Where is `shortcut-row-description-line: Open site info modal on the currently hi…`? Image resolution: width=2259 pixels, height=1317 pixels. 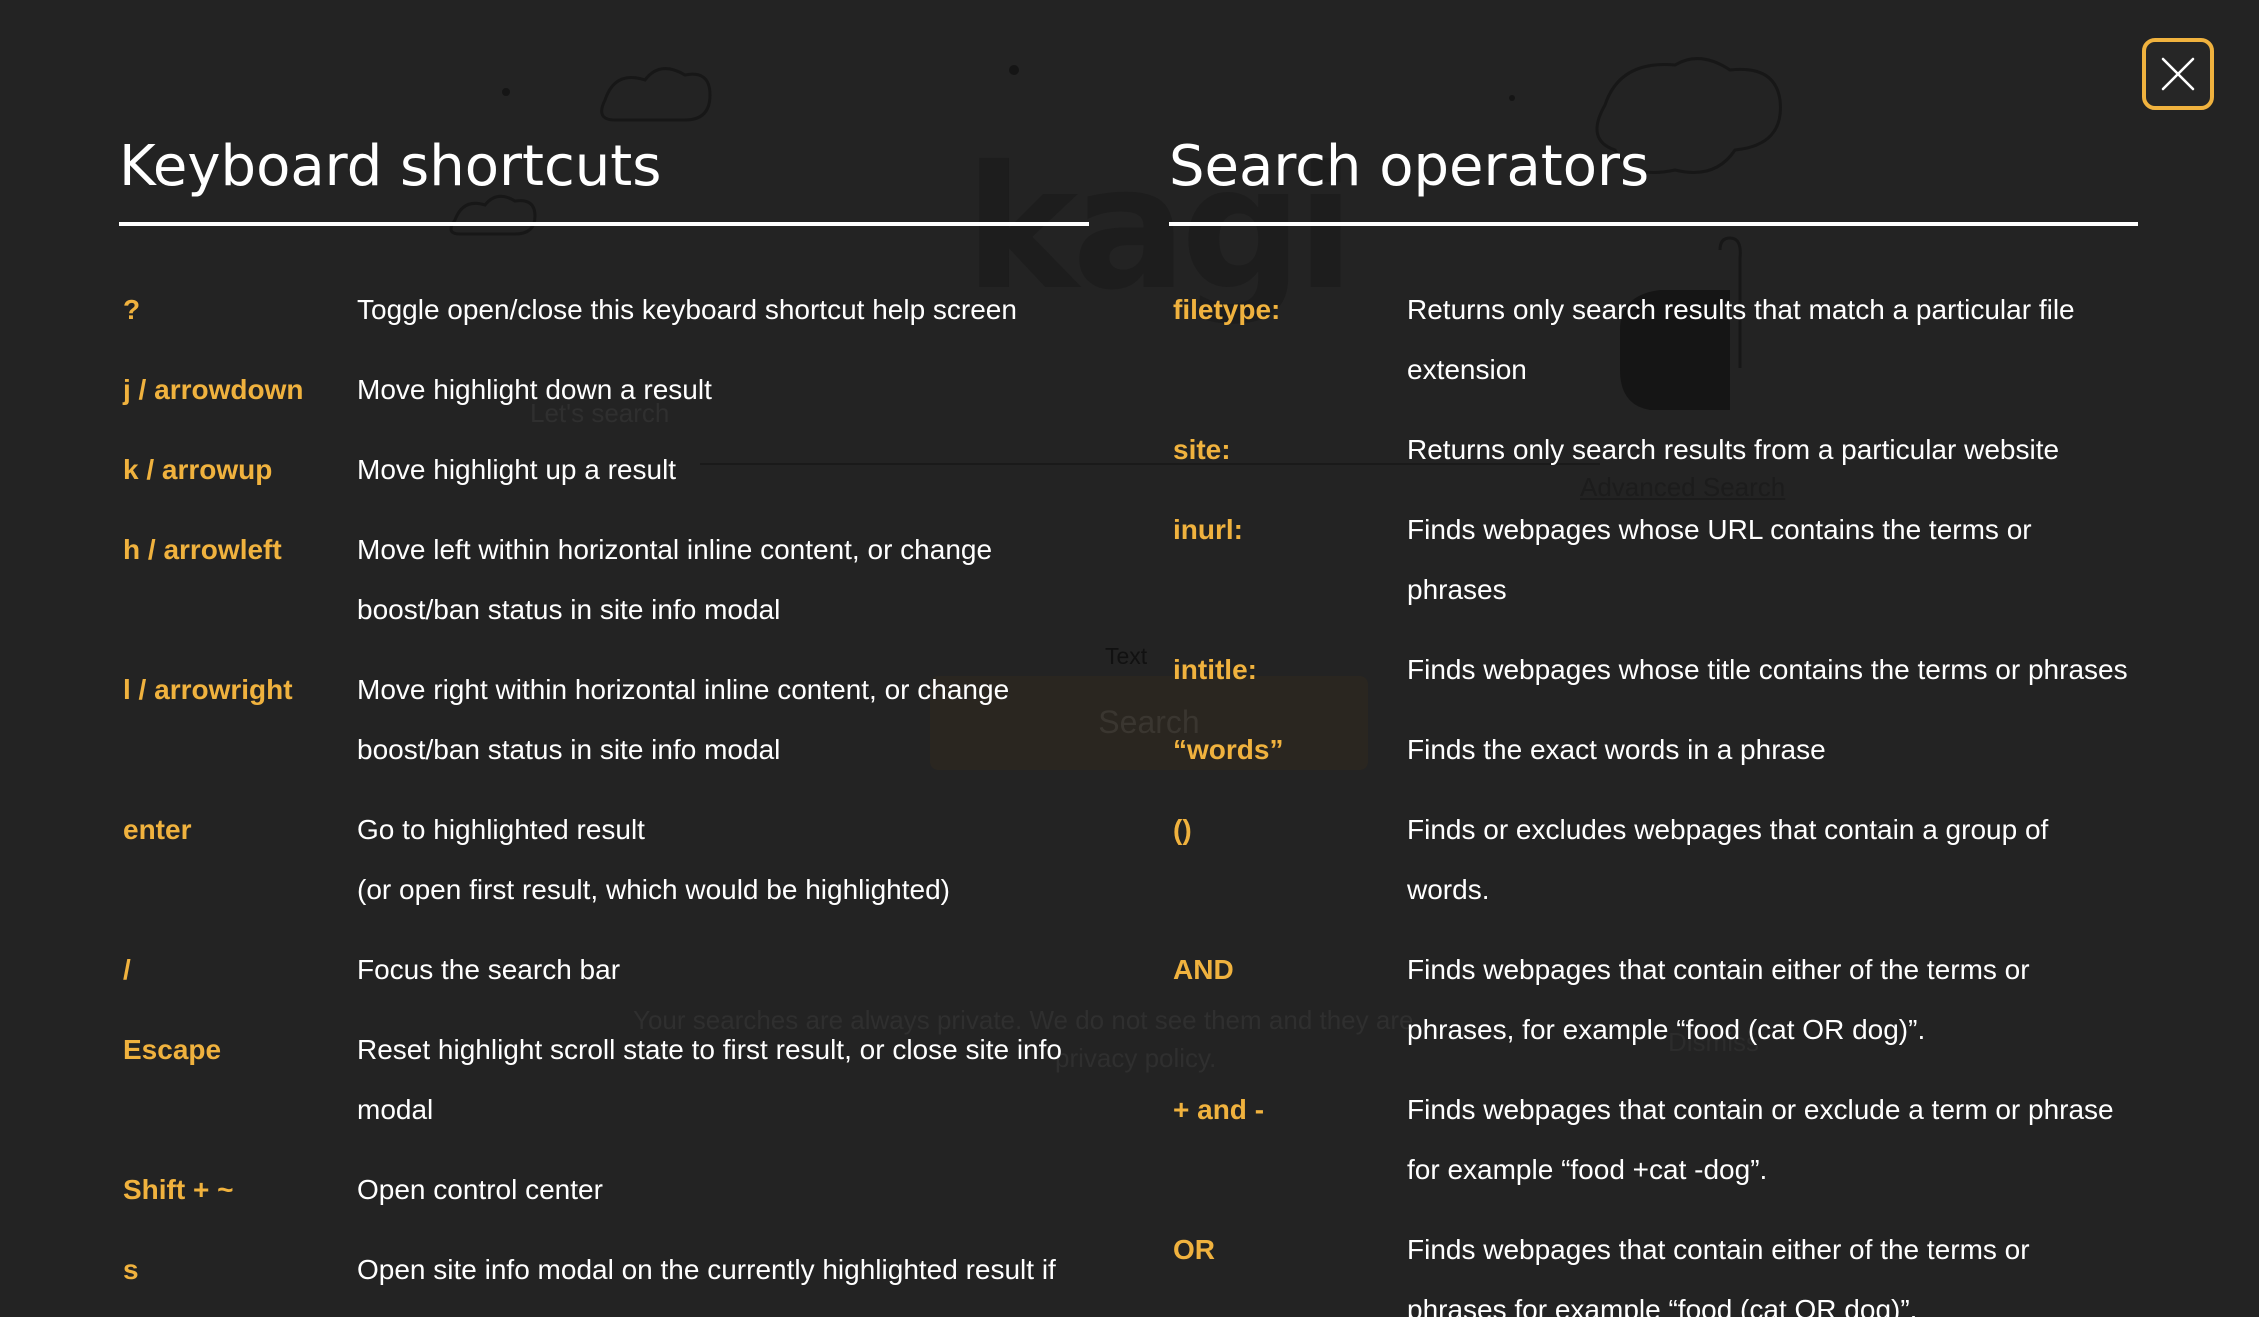
shortcut-row-description-line: Open site info modal on the currently hi… is located at coordinates (706, 1269).